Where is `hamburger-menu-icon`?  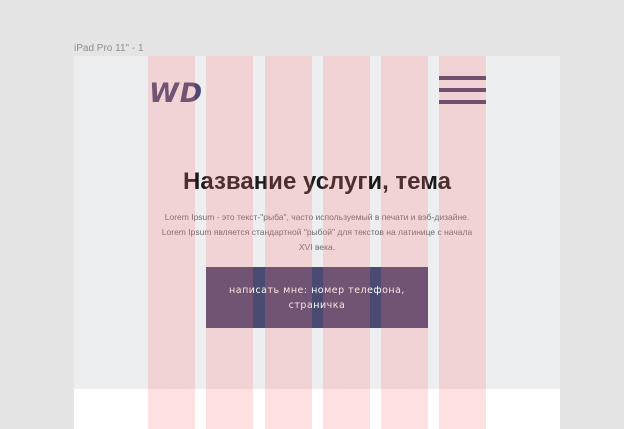 hamburger-menu-icon is located at coordinates (462, 91).